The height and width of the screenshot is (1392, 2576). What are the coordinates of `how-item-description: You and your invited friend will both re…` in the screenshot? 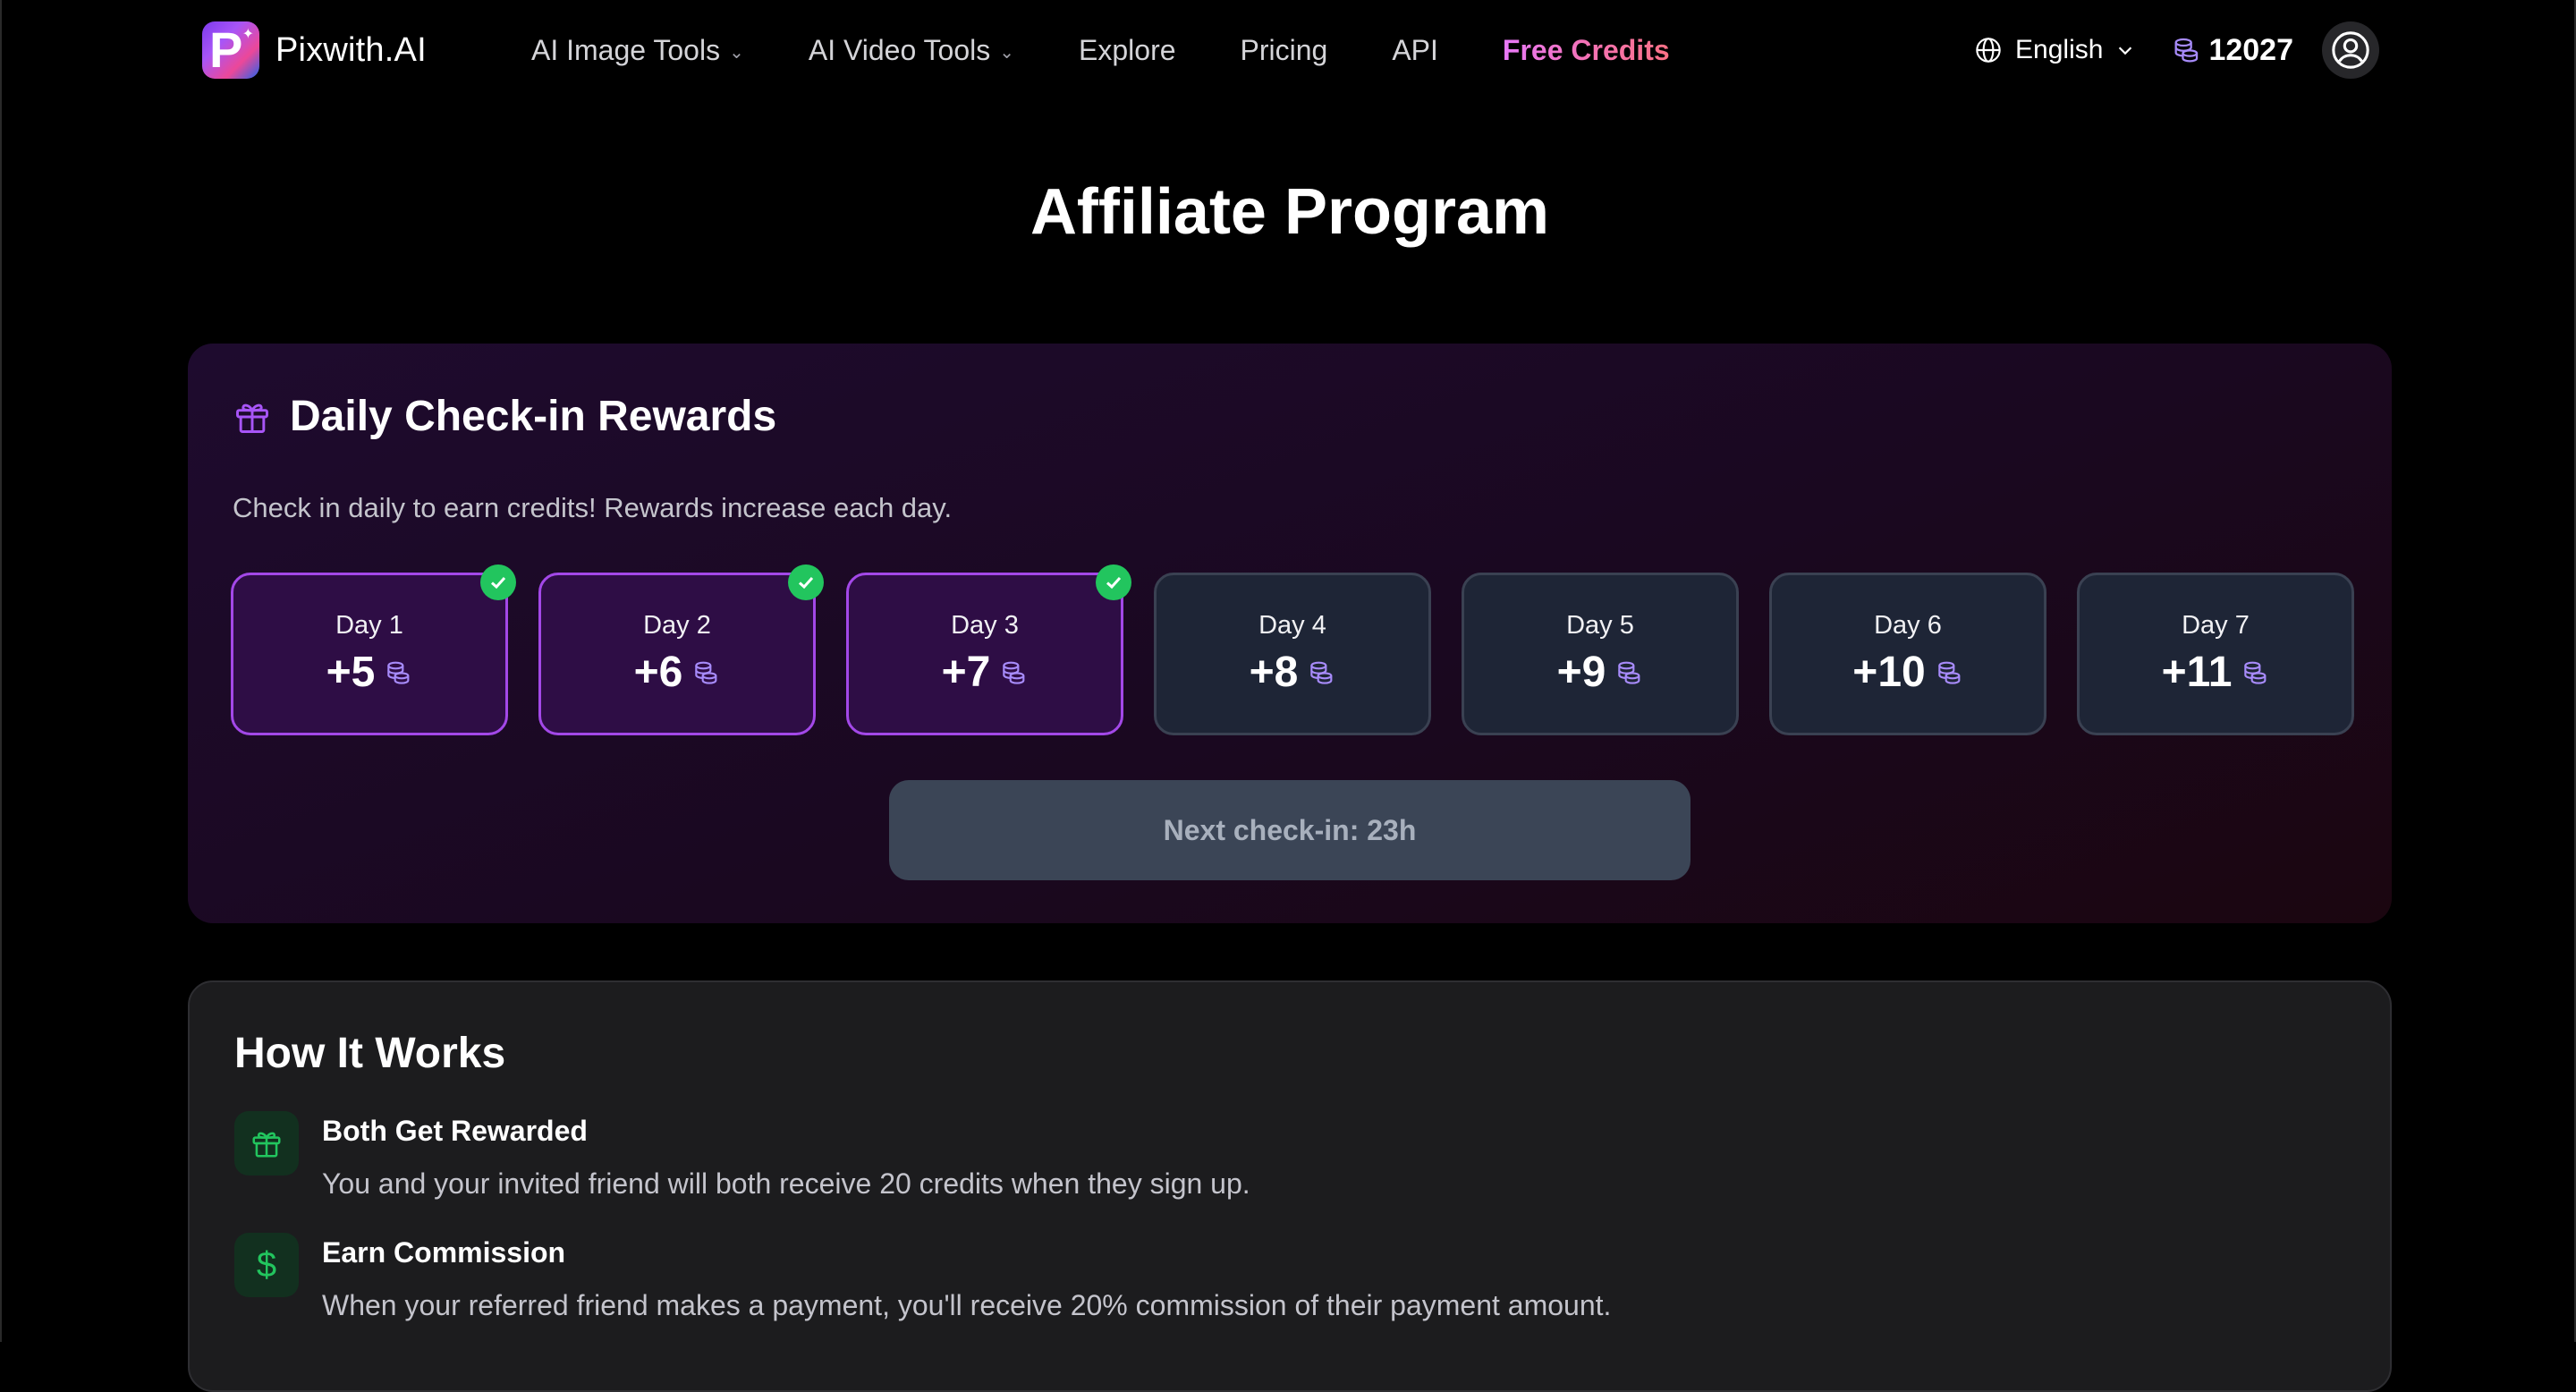 It's located at (786, 1183).